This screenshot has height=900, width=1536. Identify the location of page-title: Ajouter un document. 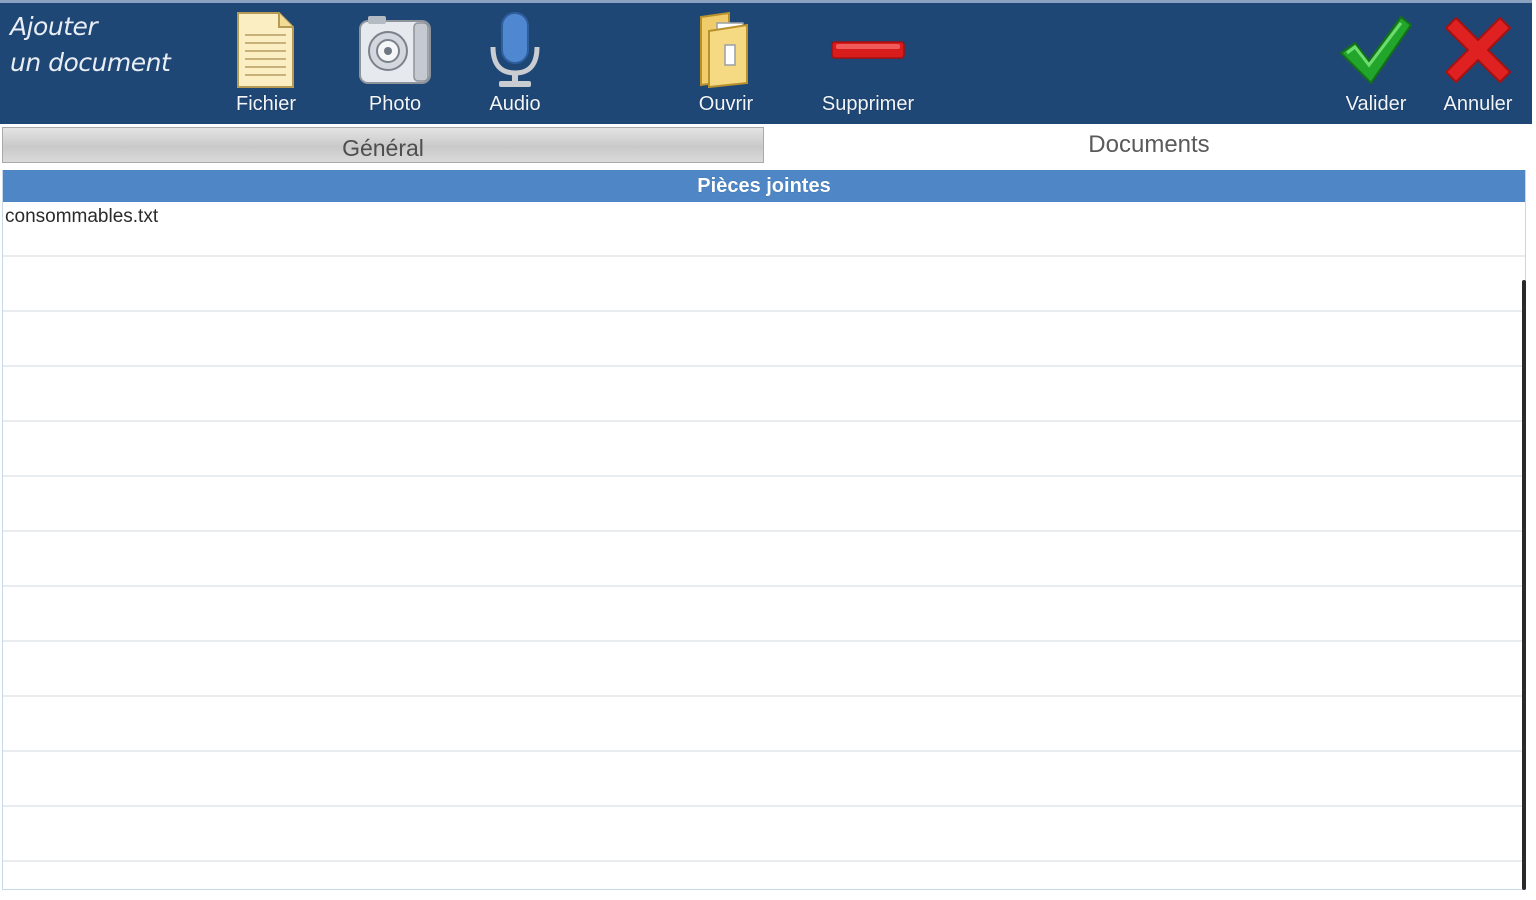
(90, 45).